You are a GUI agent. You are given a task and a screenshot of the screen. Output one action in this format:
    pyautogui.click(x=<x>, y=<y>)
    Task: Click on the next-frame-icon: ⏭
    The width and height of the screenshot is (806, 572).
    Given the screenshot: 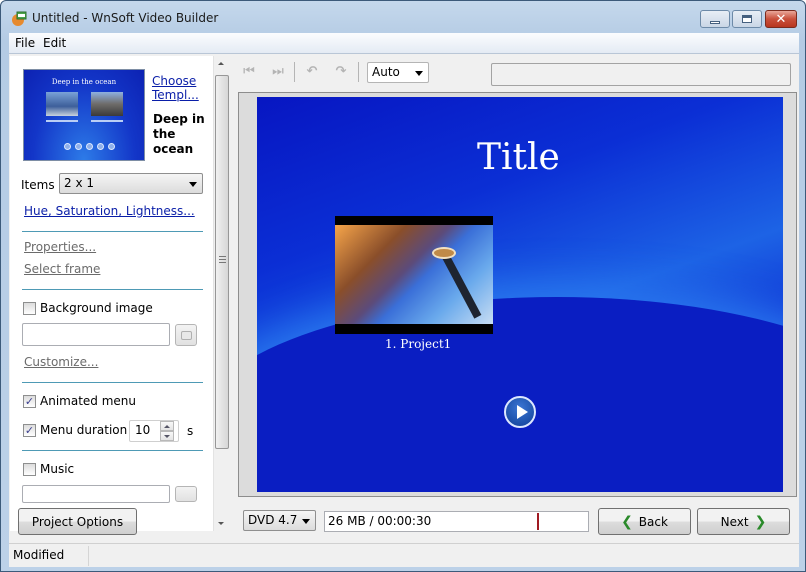 What is the action you would take?
    pyautogui.click(x=278, y=72)
    